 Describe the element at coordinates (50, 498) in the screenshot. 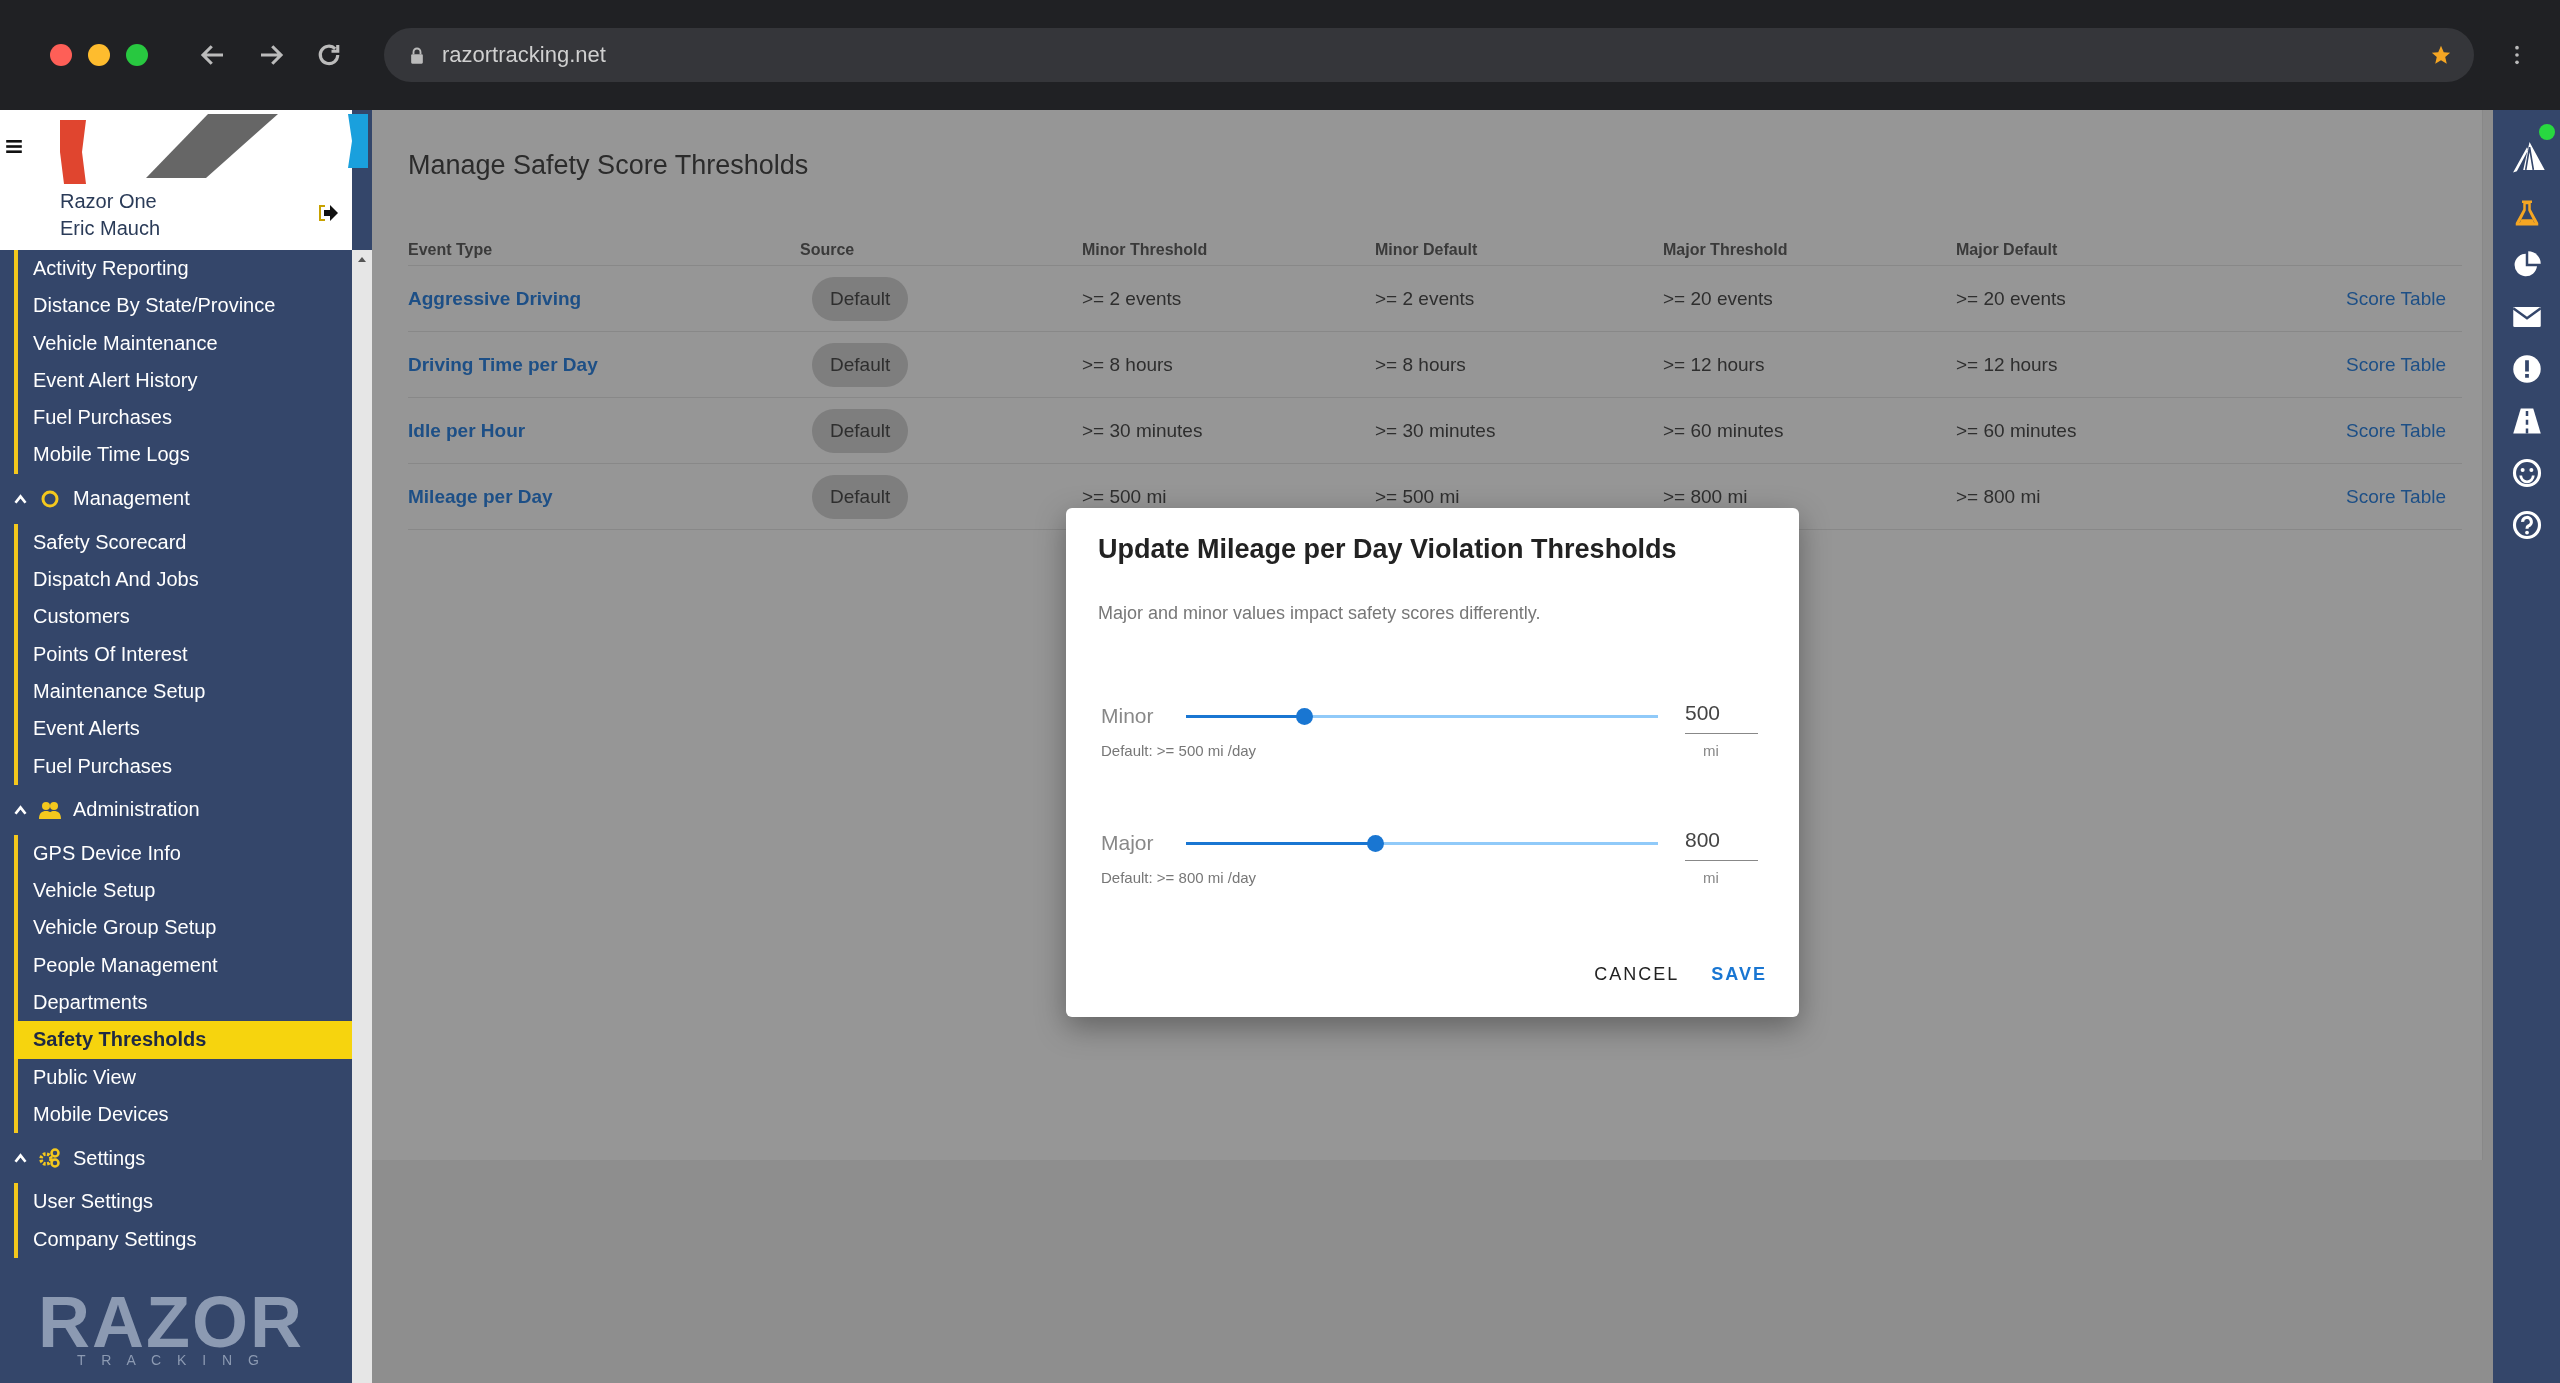

I see `circle-icon` at that location.